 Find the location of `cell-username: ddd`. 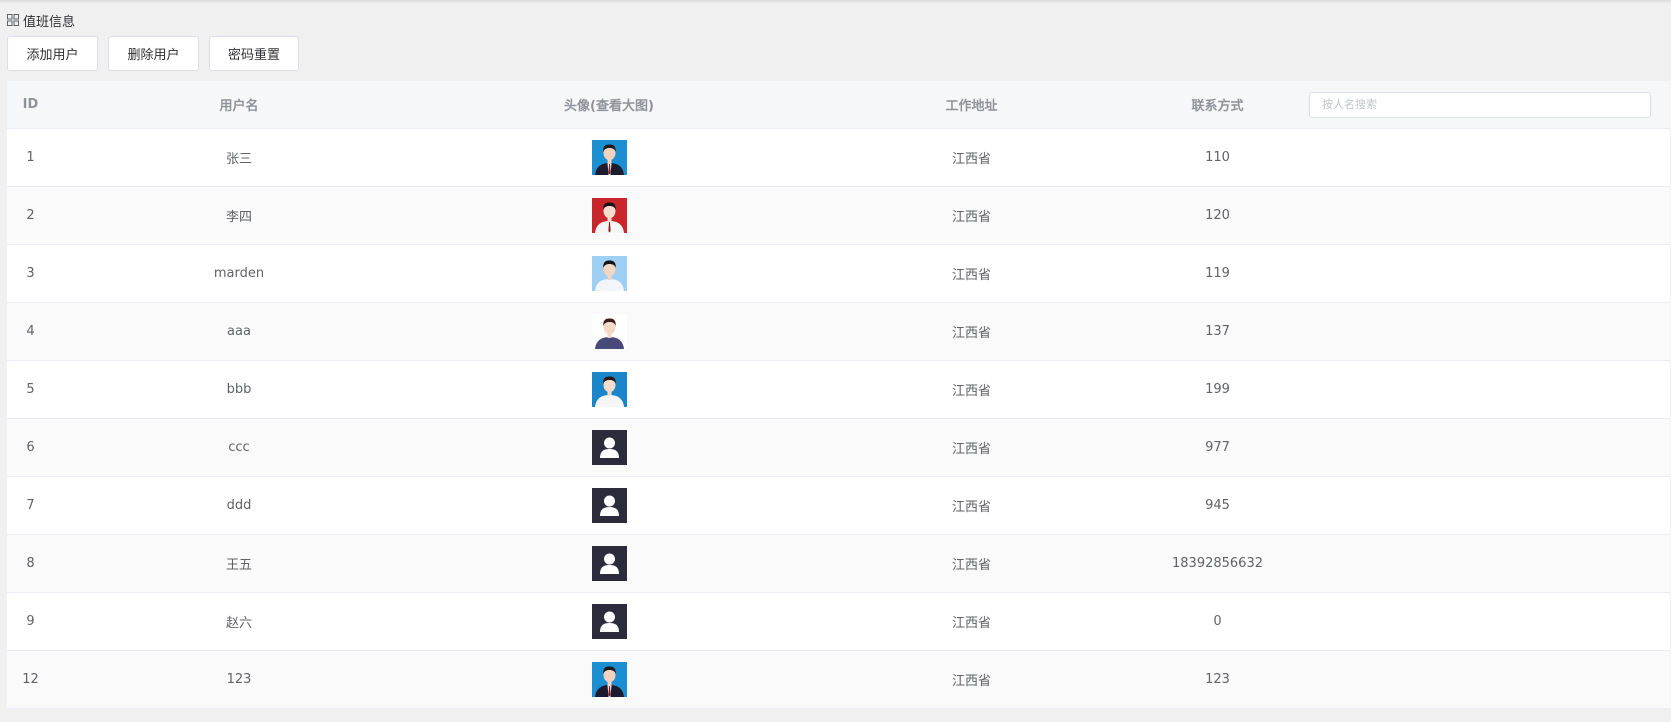

cell-username: ddd is located at coordinates (239, 505).